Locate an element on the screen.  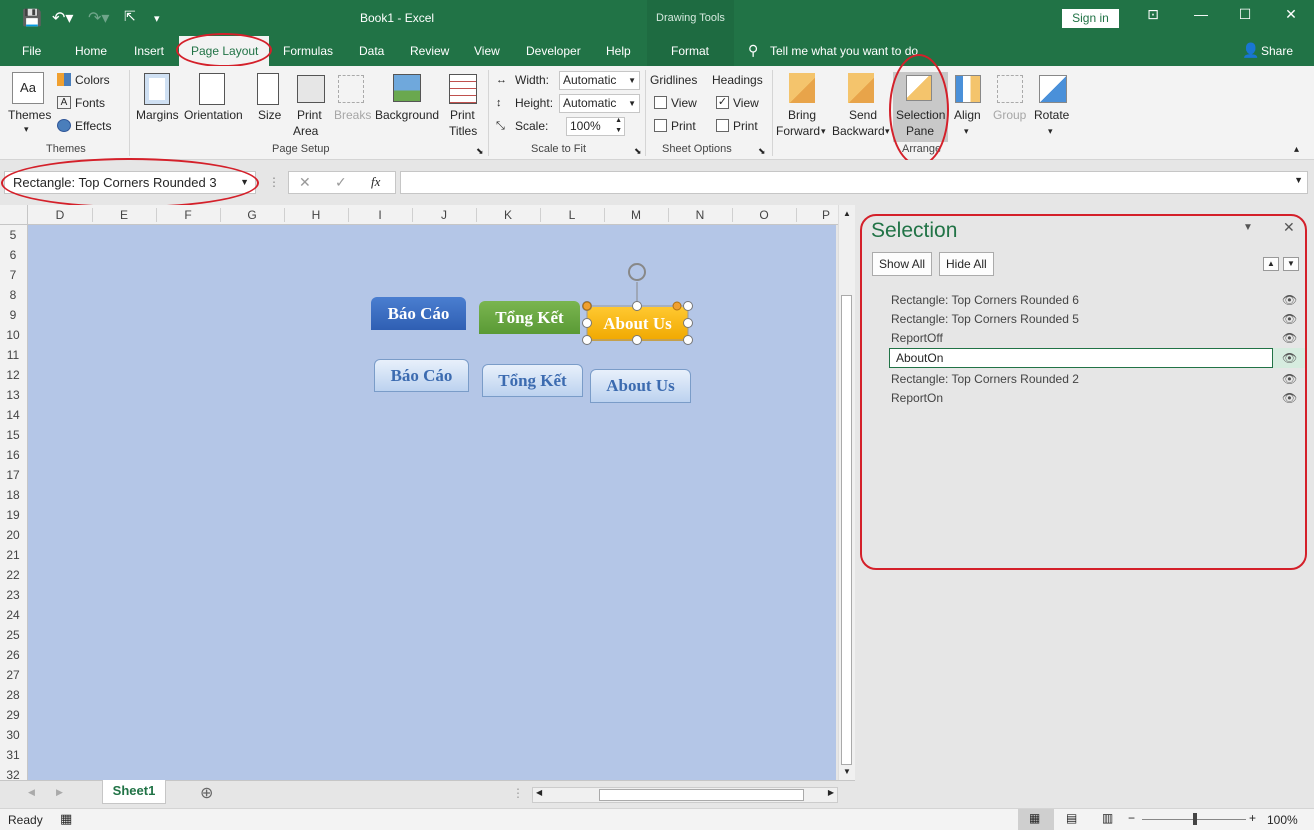
spinner-arrows-icon: ▲ ▼ is located at coordinates (618, 126).